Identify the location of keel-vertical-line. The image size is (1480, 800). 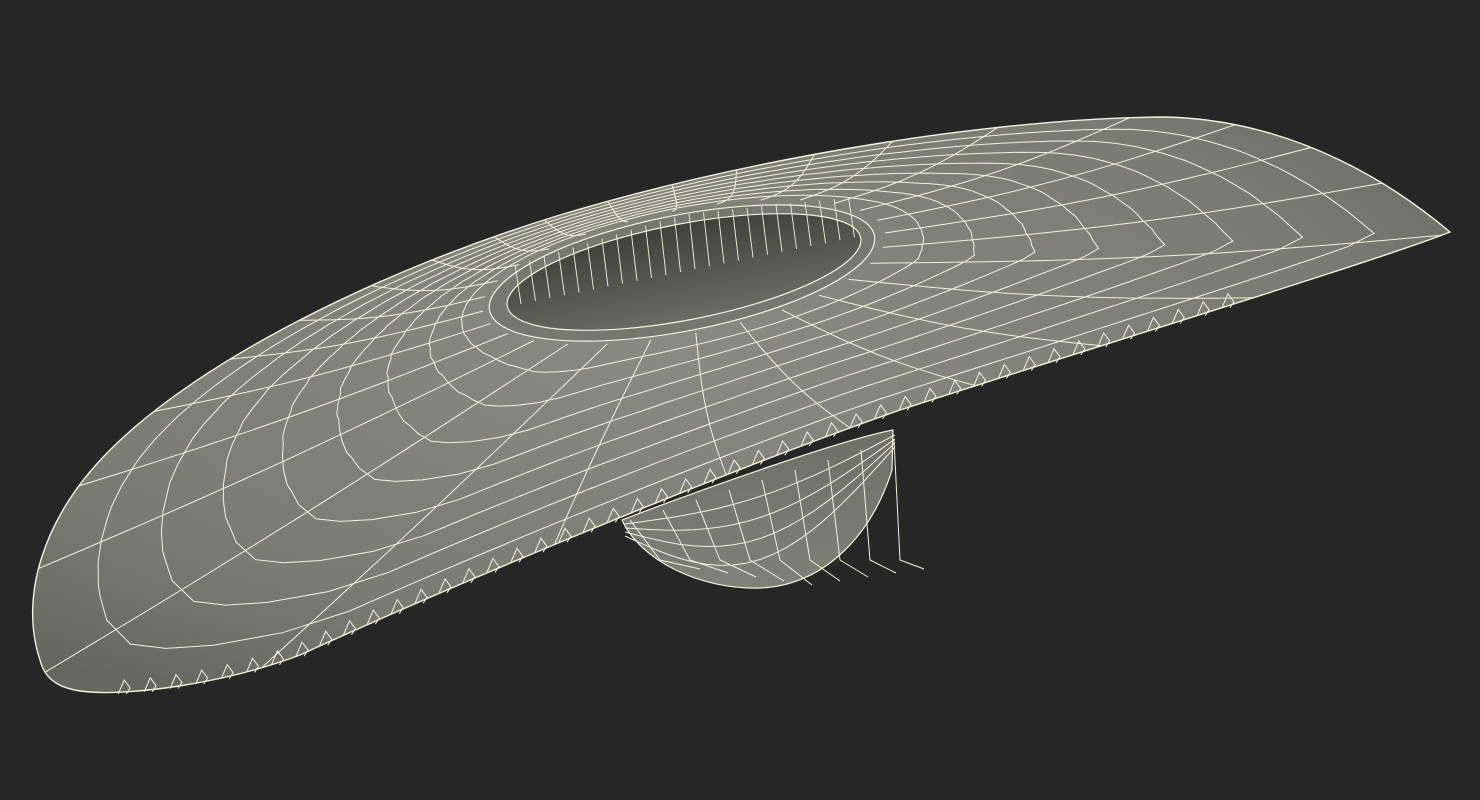
(909, 504).